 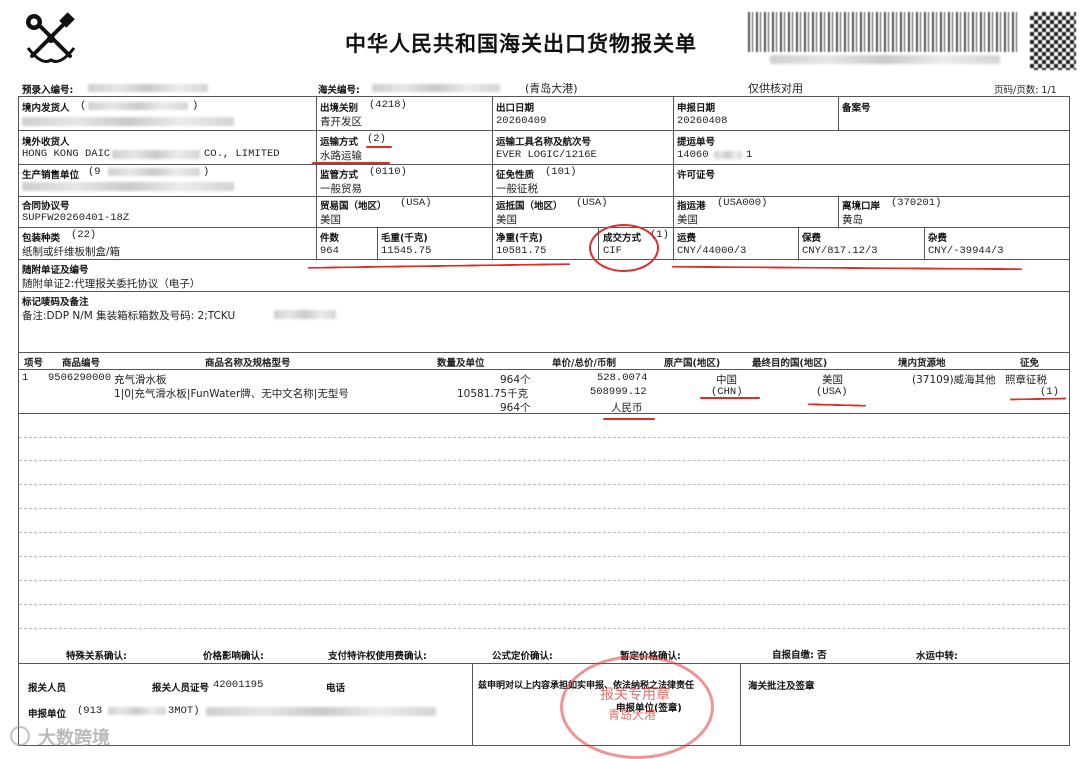 I want to click on producer-label: 生产销售单位, so click(x=51, y=175).